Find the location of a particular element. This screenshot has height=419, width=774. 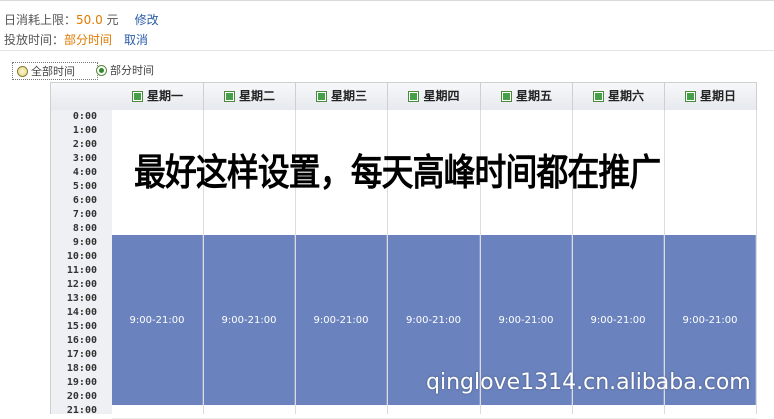

top-border is located at coordinates (387, 2).